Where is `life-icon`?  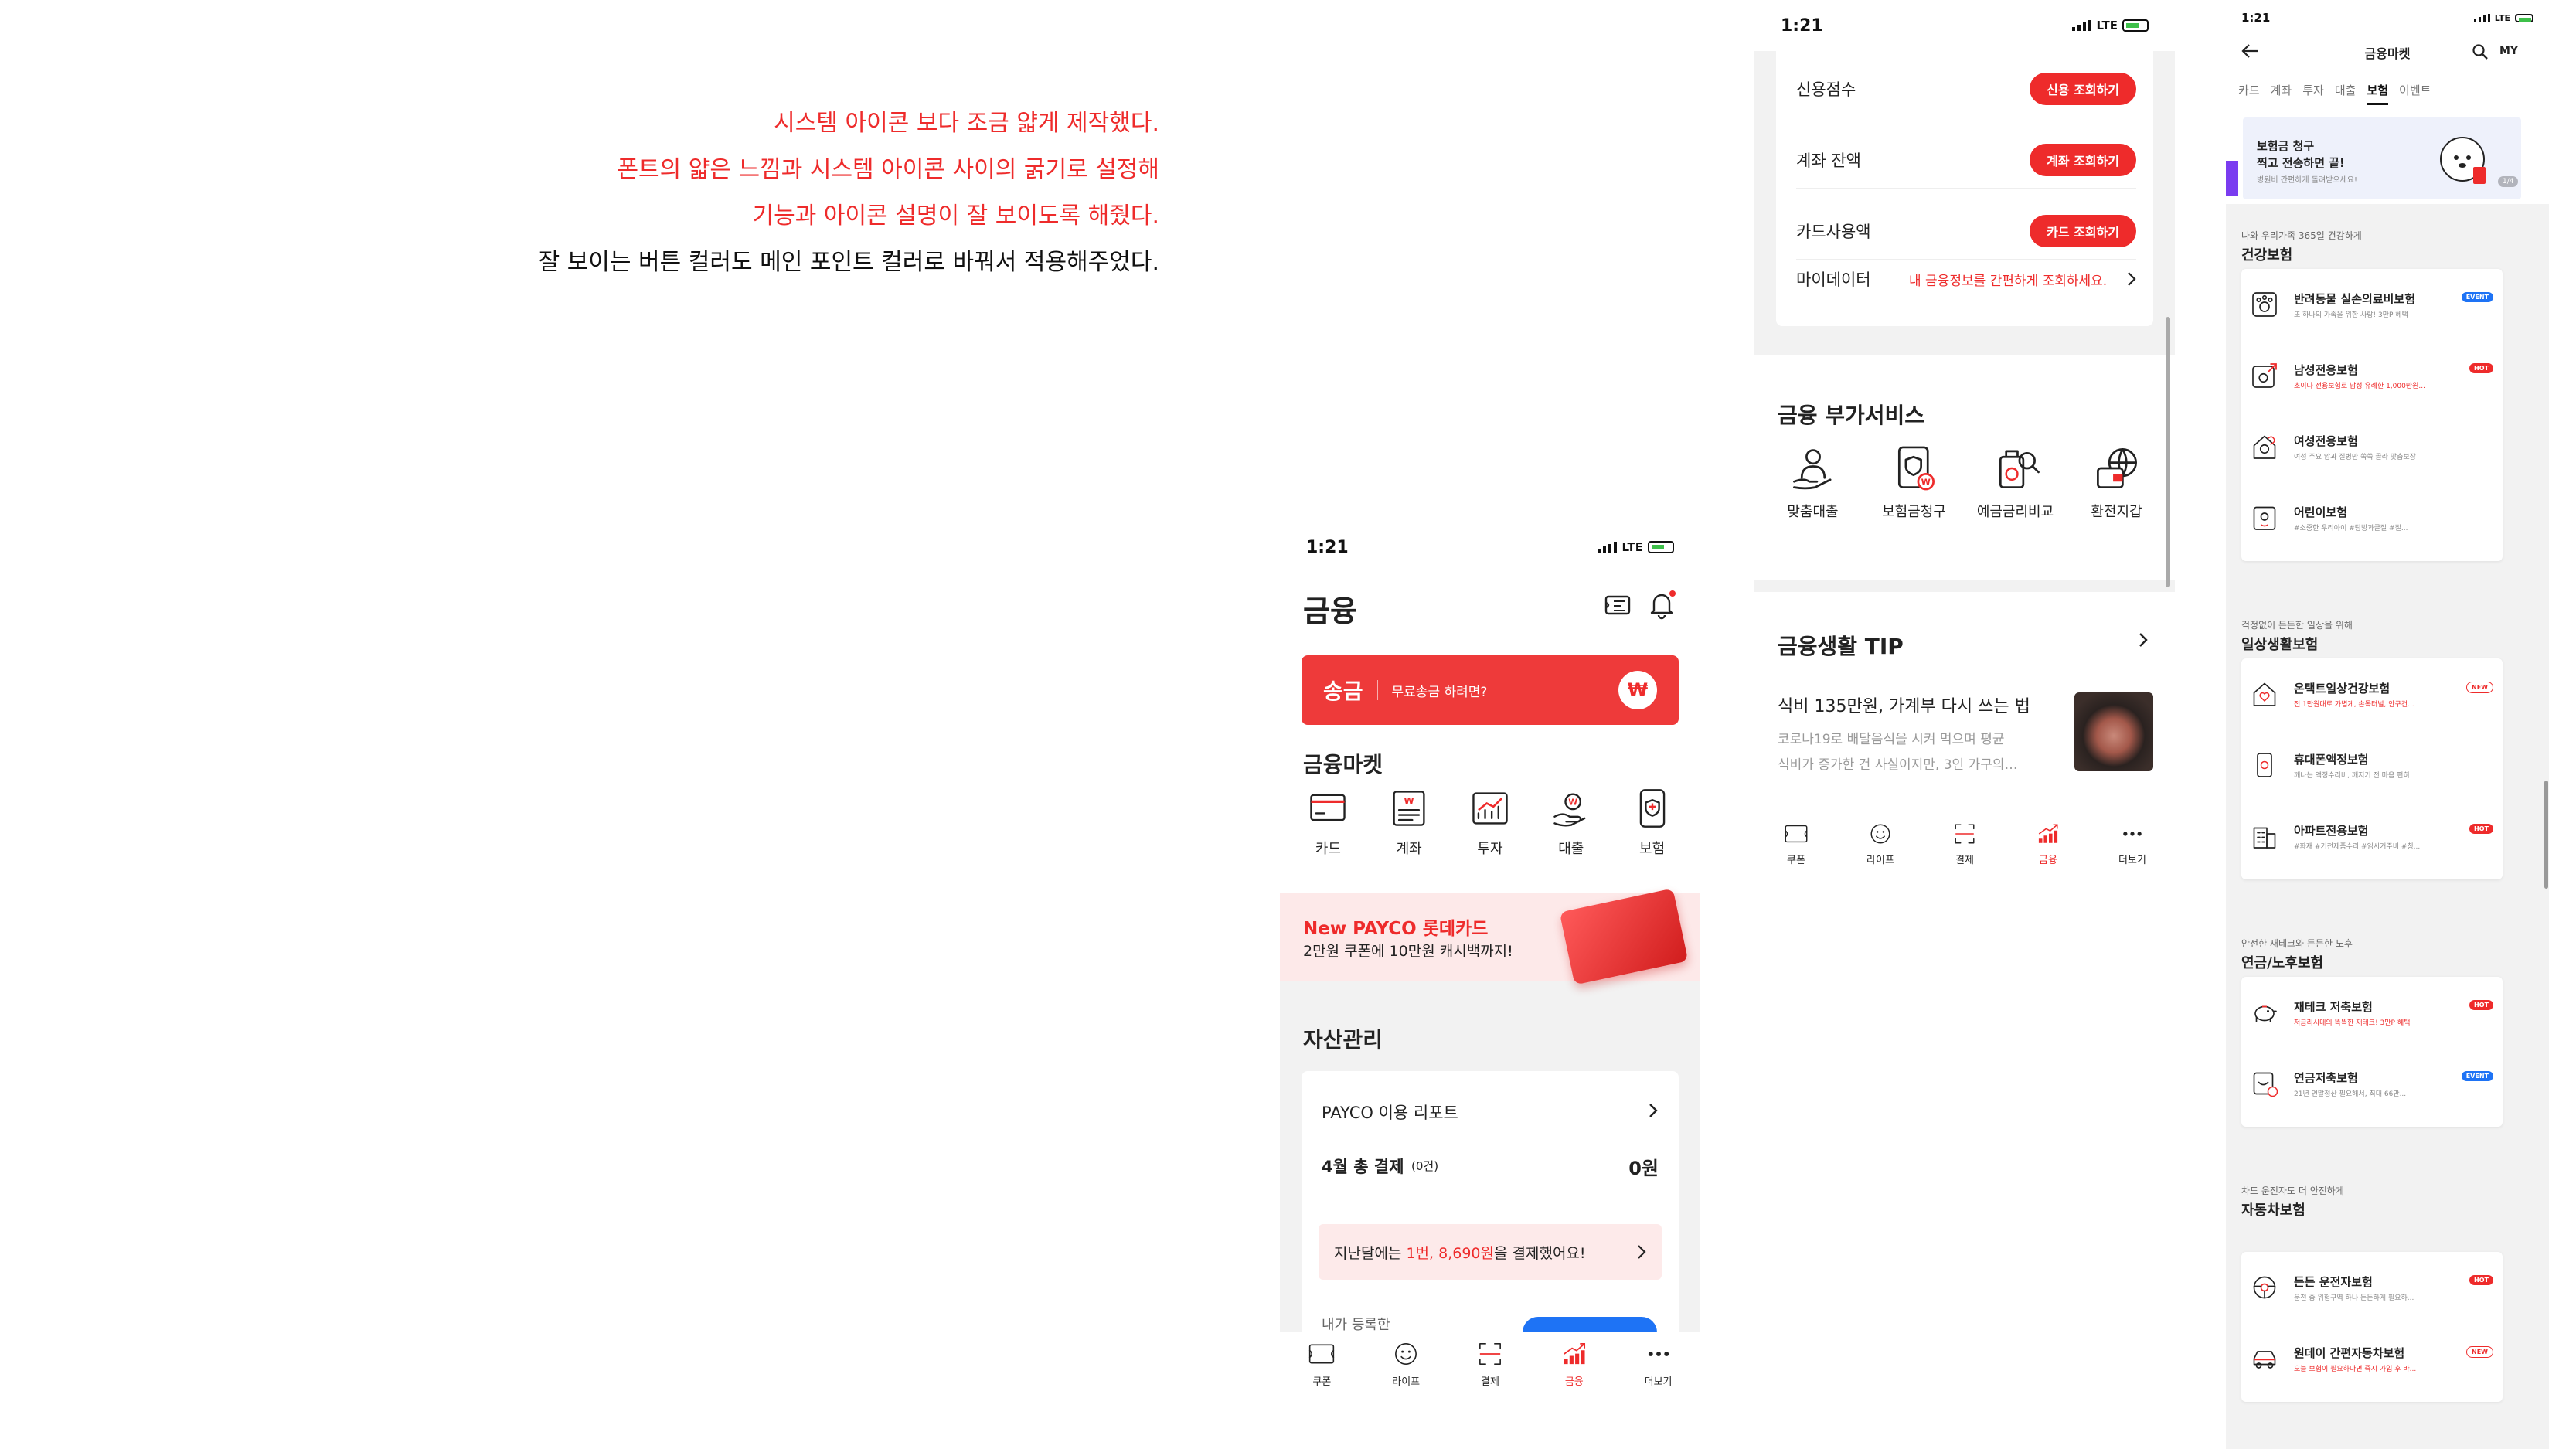
life-icon is located at coordinates (1880, 834).